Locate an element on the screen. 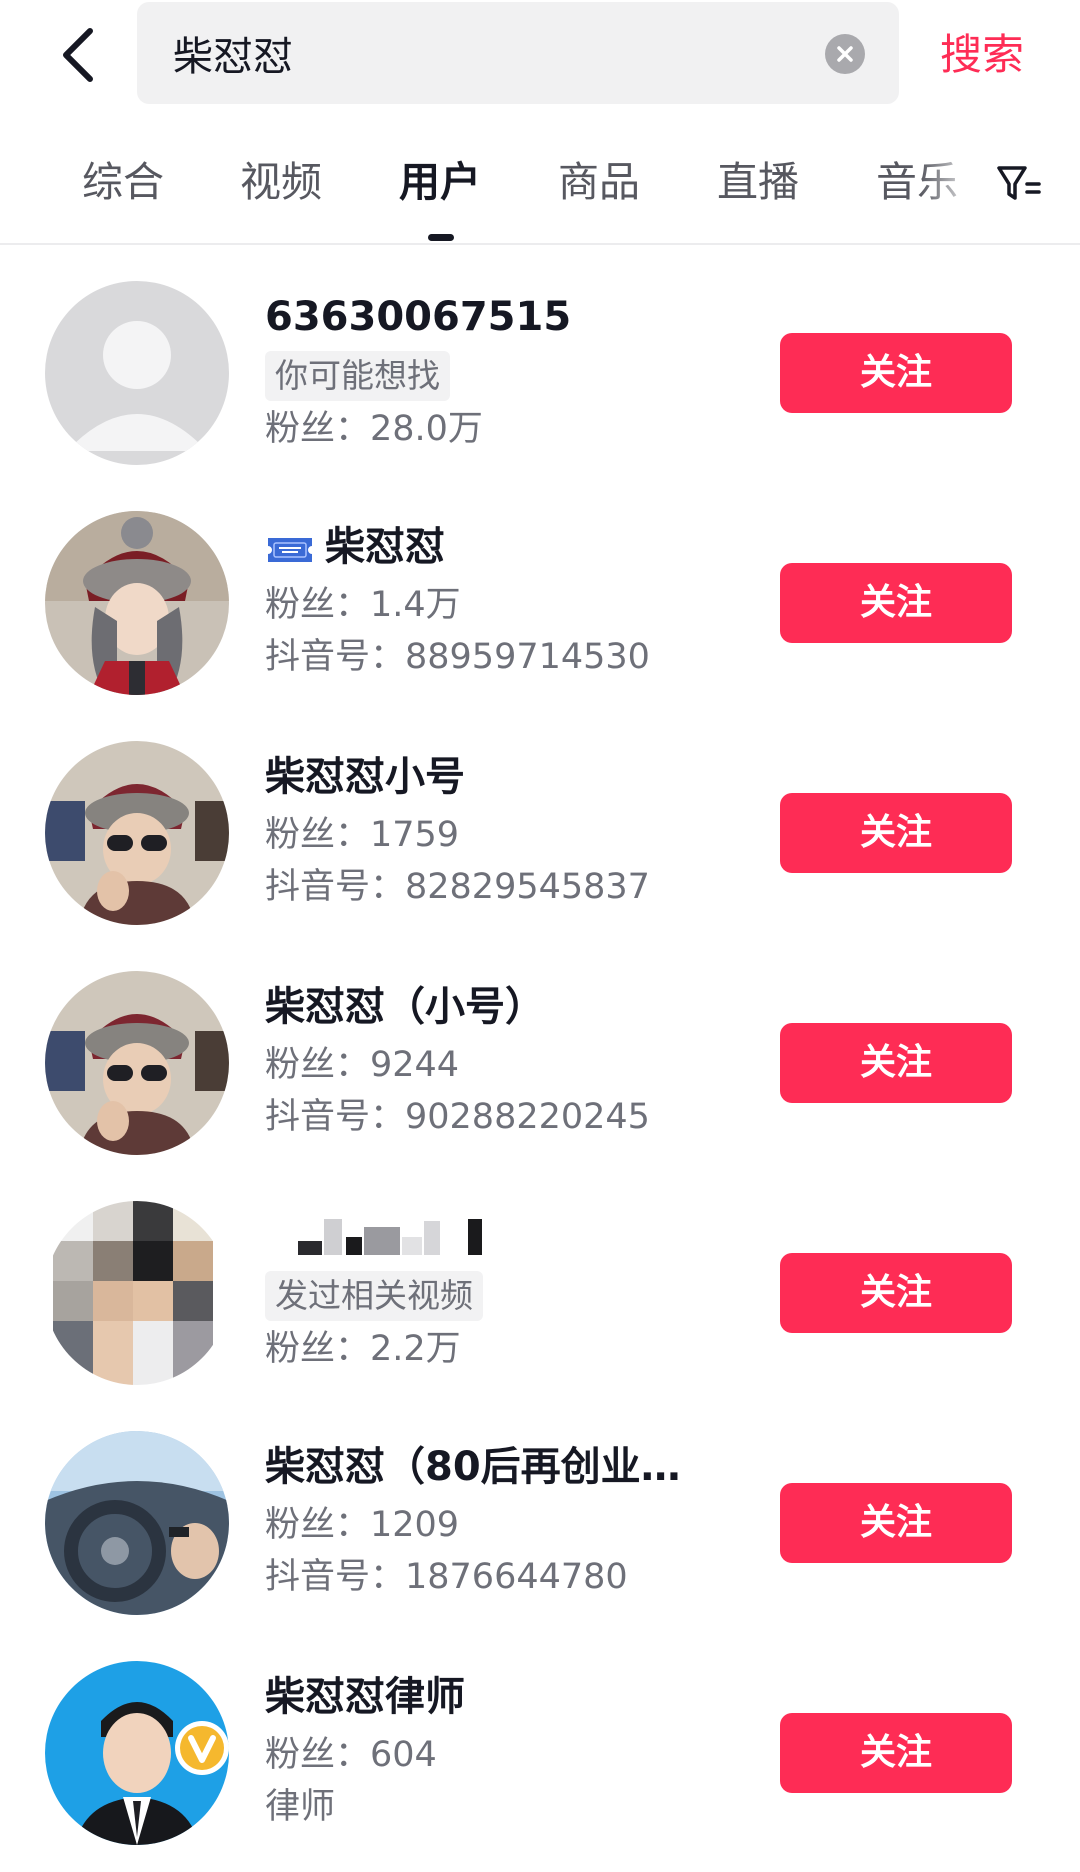 This screenshot has height=1872, width=1080. list-item: 63630067515 你可能想找 粉丝：28.0万 关注 is located at coordinates (540, 360).